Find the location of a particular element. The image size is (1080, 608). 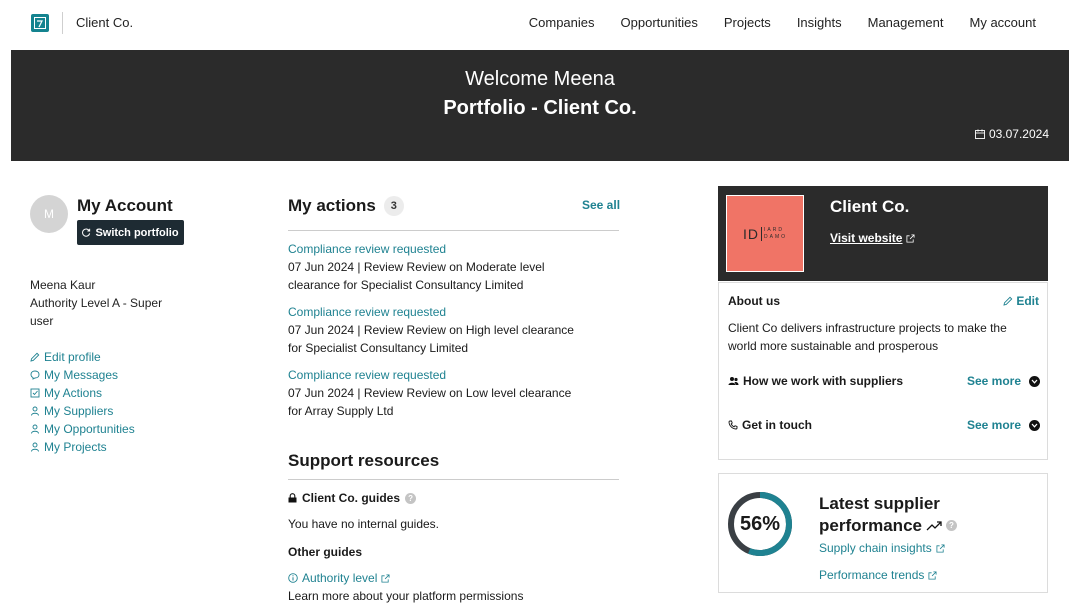

nav-link-management: Management is located at coordinates (906, 22).